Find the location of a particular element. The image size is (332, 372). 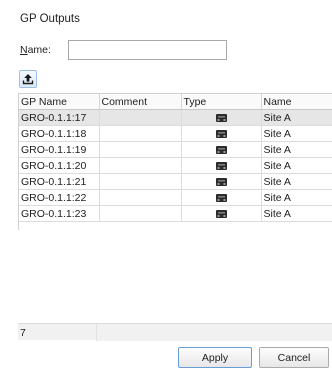

window-title: GP Outputs is located at coordinates (50, 19).